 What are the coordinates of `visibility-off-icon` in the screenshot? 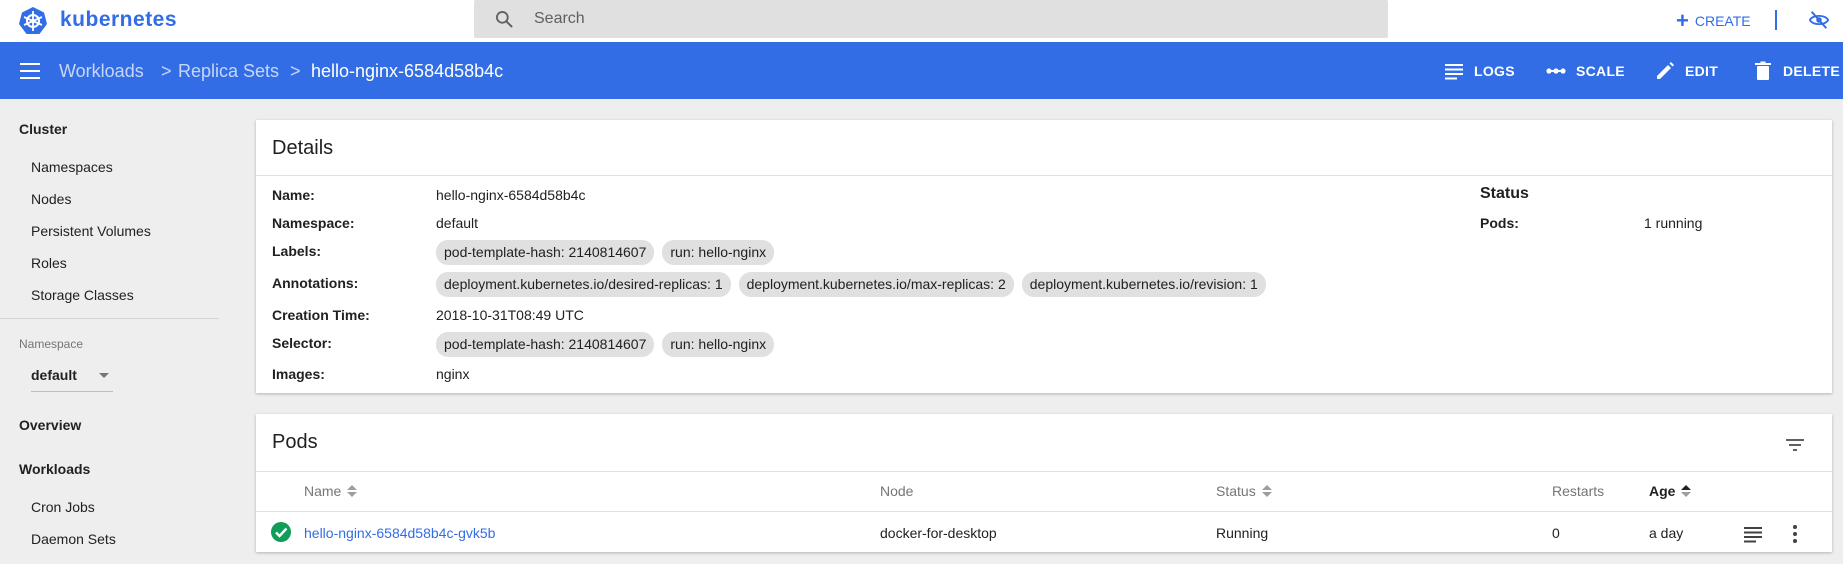 It's located at (1819, 20).